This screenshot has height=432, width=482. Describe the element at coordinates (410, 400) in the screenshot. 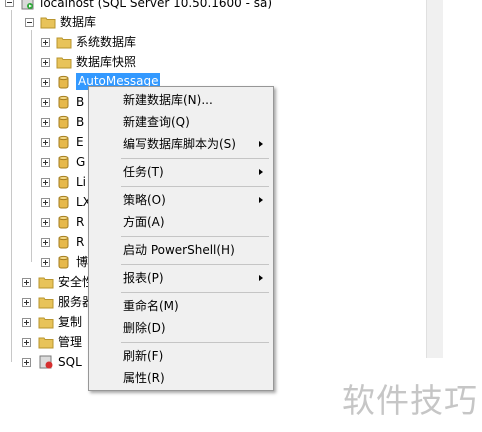

I see `watermark: 软件技巧` at that location.